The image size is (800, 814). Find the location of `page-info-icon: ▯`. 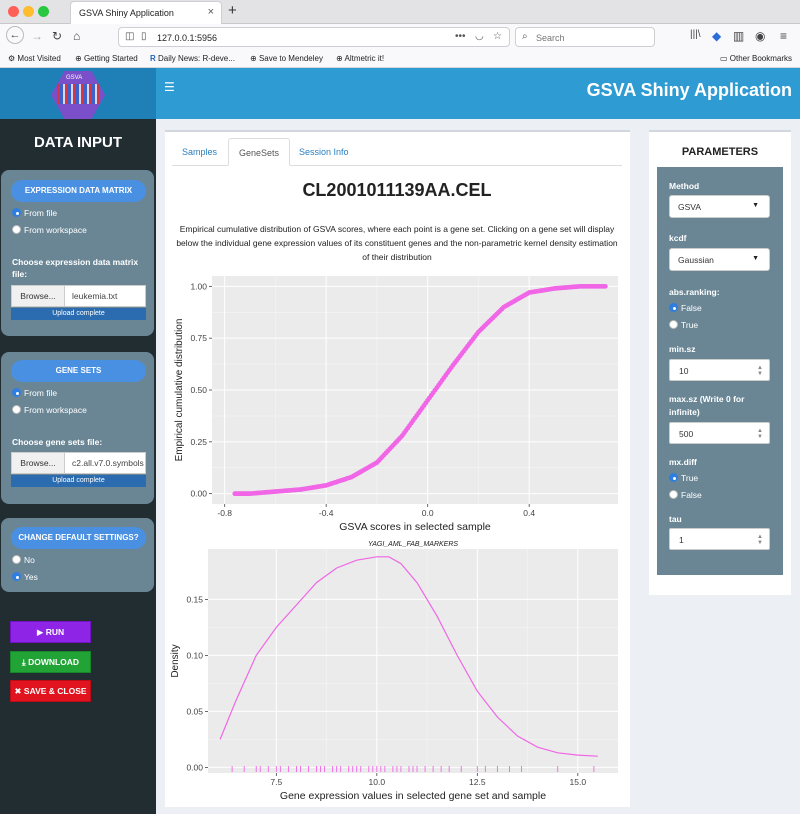

page-info-icon: ▯ is located at coordinates (144, 36).